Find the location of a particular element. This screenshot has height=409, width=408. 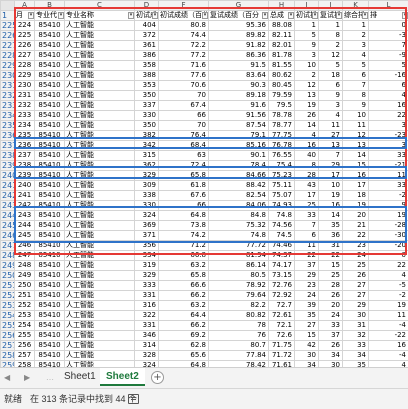

grid-cell: 75.07 is located at coordinates (281, 195).